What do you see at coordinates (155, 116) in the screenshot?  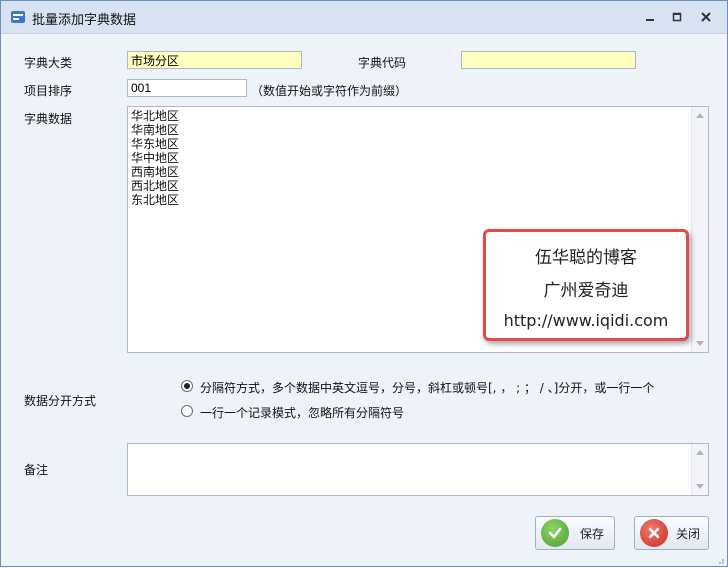 I see `data-line: 华北地区` at bounding box center [155, 116].